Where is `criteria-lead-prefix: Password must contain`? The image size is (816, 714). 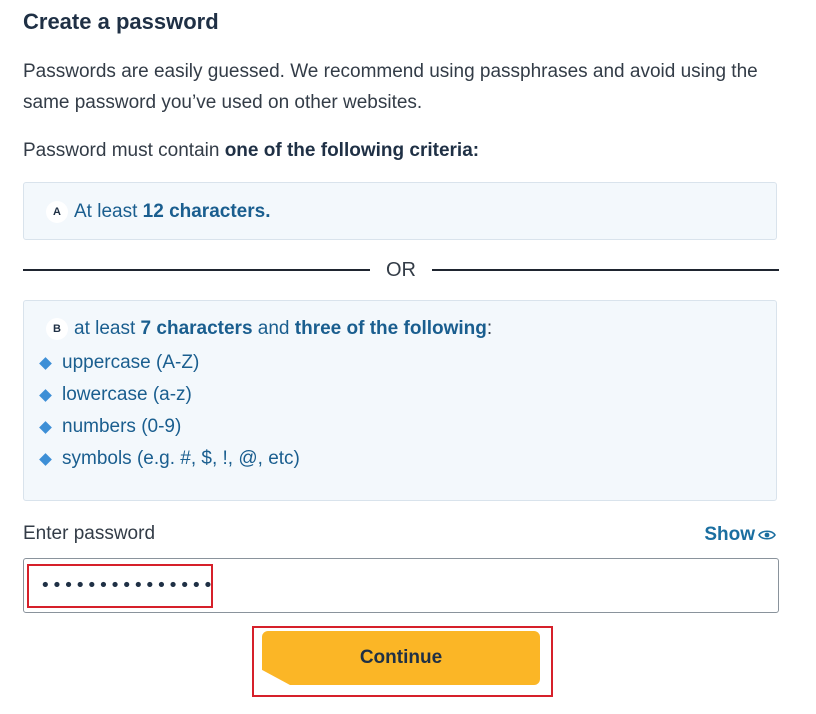 criteria-lead-prefix: Password must contain is located at coordinates (124, 150).